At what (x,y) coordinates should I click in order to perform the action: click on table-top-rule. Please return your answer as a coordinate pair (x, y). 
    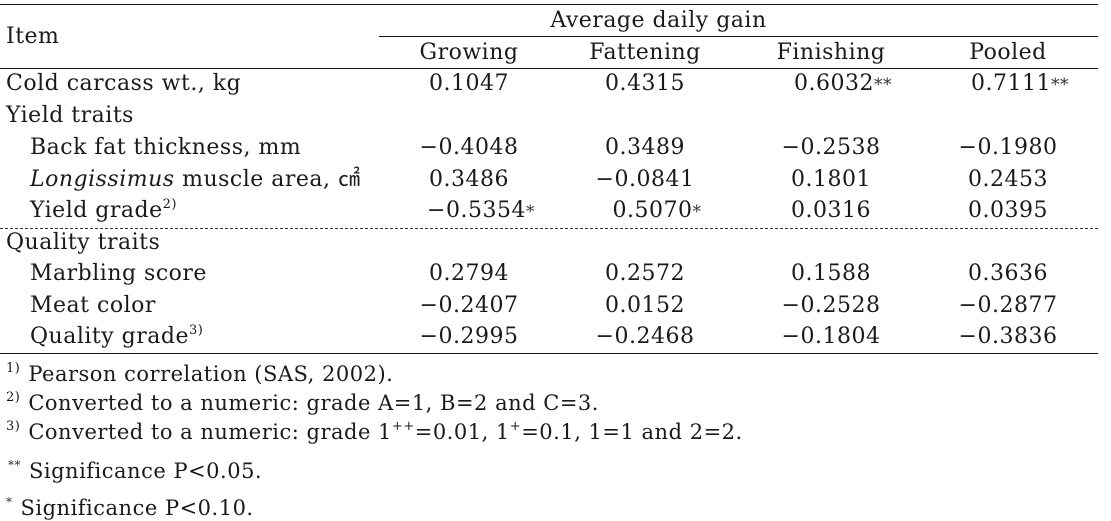
    Looking at the image, I should click on (549, 4).